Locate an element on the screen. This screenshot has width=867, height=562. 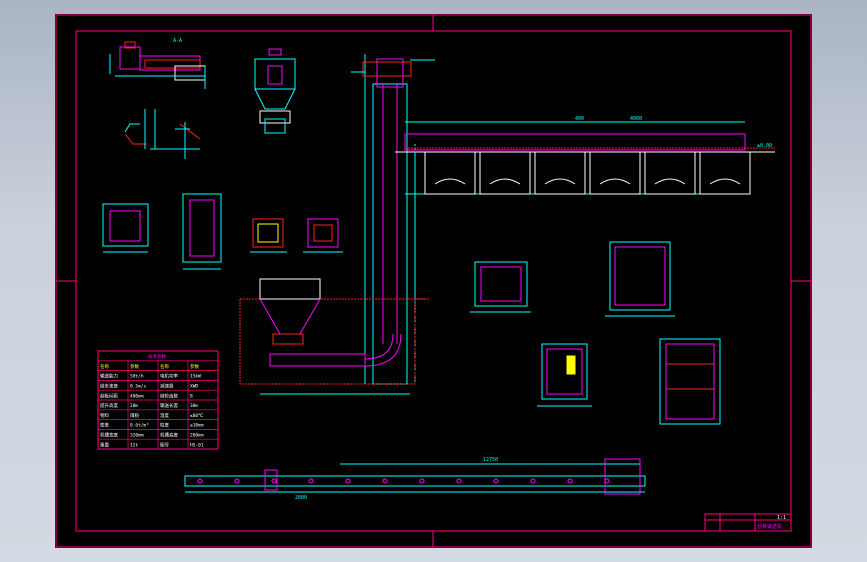
table-cell: 15kW is located at coordinates (195, 377).